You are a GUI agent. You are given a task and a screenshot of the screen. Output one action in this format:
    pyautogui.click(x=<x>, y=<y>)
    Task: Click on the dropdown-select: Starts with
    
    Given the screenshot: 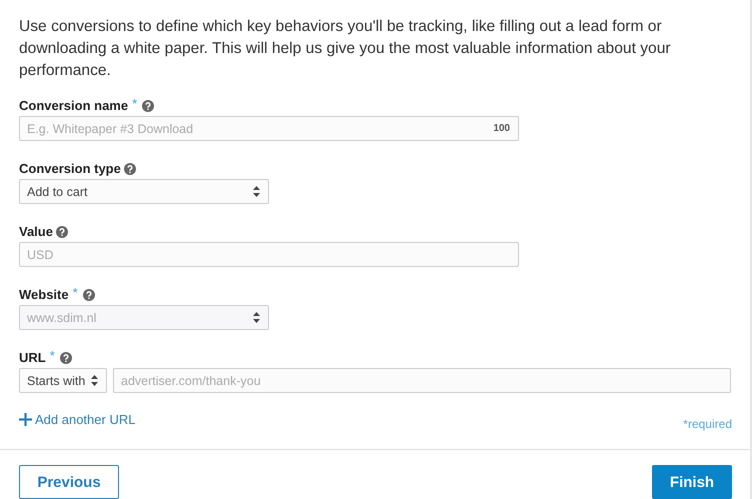 What is the action you would take?
    pyautogui.click(x=63, y=380)
    